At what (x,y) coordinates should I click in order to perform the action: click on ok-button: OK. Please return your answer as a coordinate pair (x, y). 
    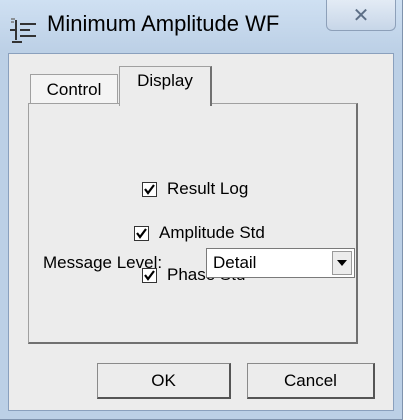
    Looking at the image, I should click on (164, 381).